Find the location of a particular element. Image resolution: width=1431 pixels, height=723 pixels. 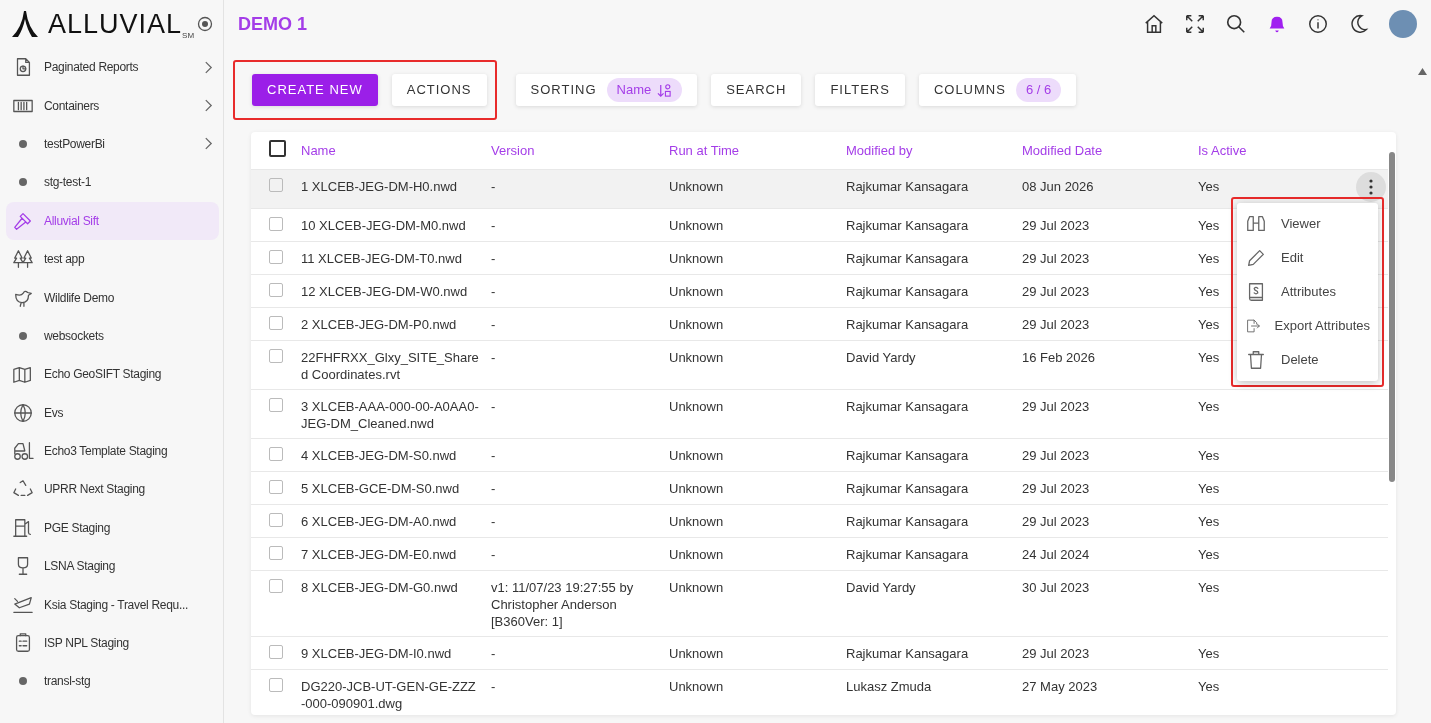

menu-item: Edit is located at coordinates (1307, 258).